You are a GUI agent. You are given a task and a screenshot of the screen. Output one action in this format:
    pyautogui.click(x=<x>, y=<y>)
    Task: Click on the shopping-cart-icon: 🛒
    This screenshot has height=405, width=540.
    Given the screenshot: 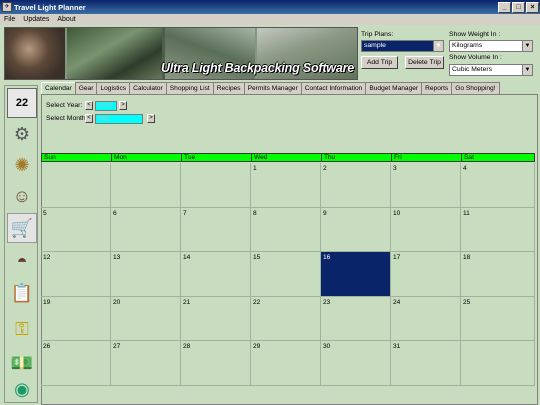 What is the action you would take?
    pyautogui.click(x=22, y=228)
    